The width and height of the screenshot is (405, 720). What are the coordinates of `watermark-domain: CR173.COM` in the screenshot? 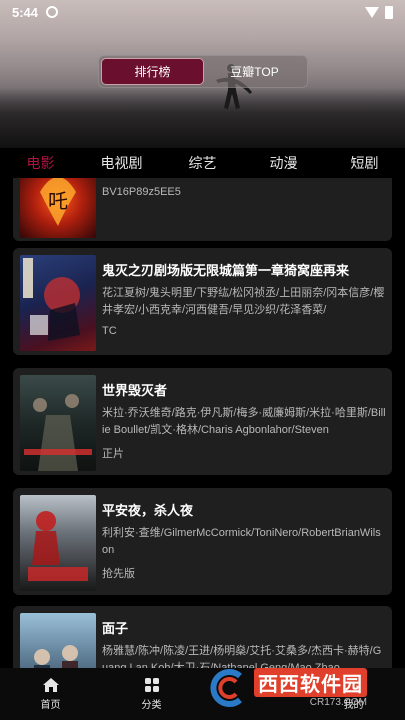 It's located at (338, 702).